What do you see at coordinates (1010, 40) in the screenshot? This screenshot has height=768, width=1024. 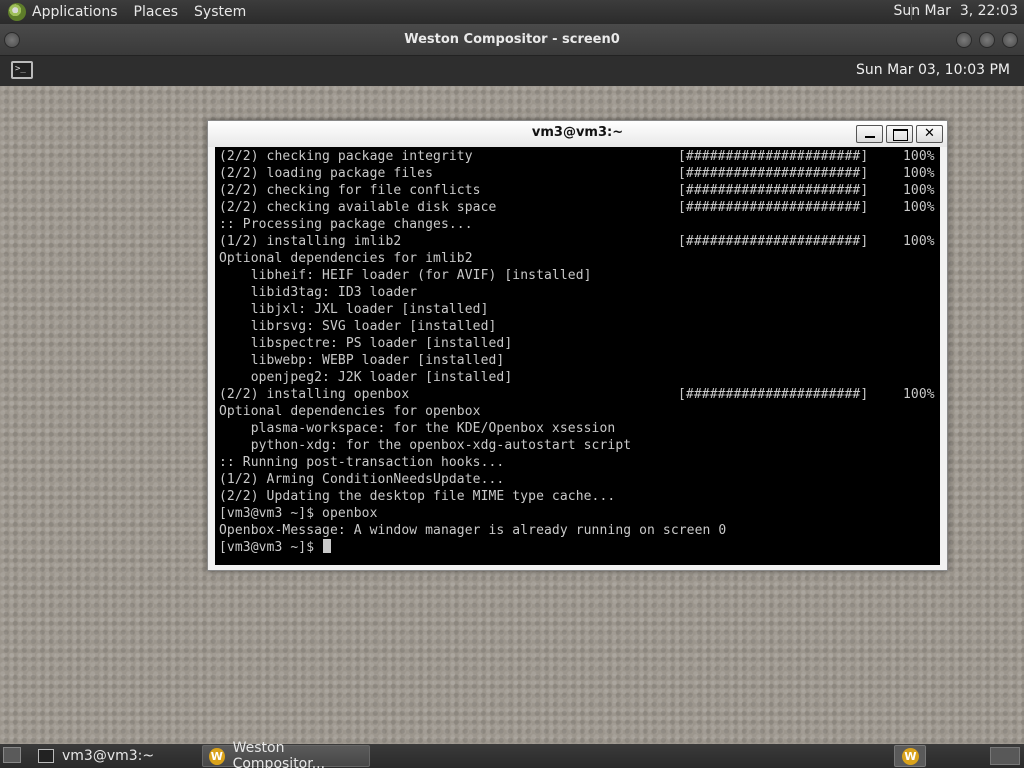 I see `close-icon` at bounding box center [1010, 40].